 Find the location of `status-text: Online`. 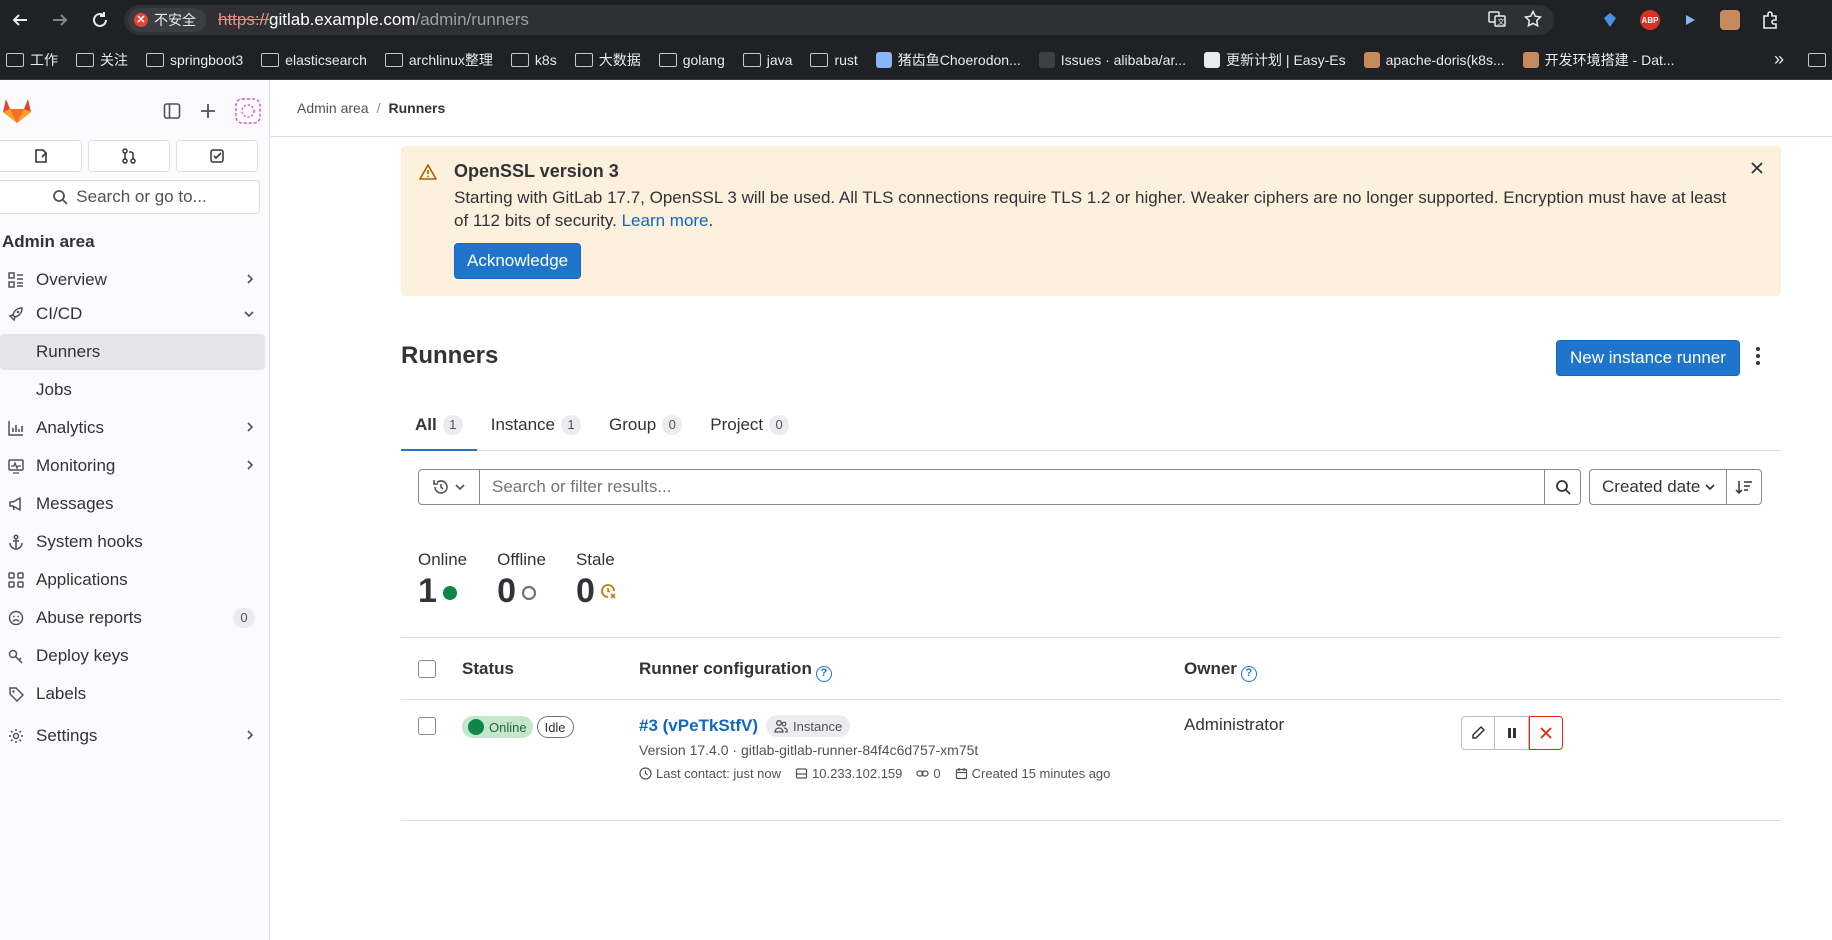

status-text: Online is located at coordinates (508, 727).